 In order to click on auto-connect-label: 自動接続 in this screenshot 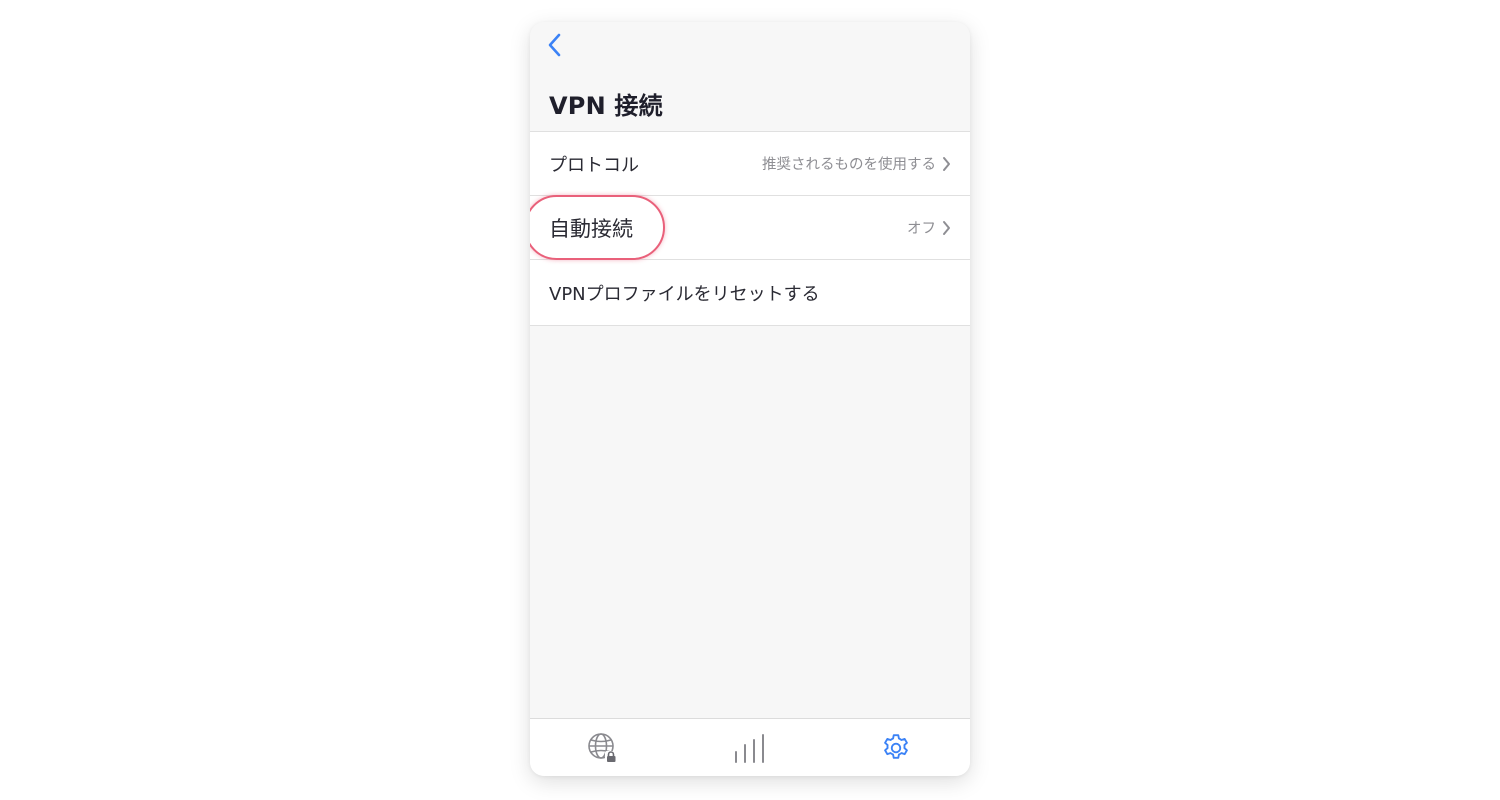, I will do `click(591, 228)`.